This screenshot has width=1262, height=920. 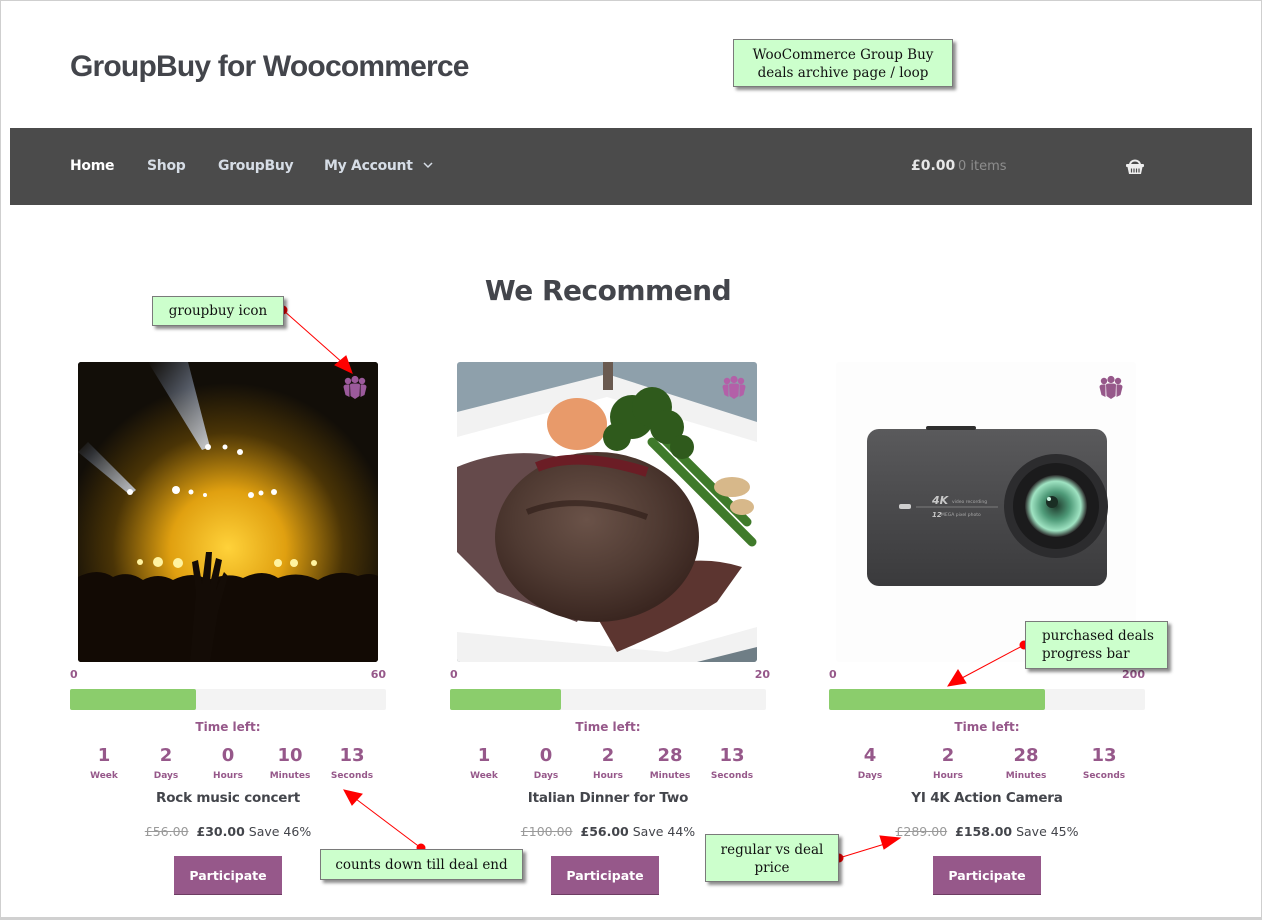 What do you see at coordinates (961, 515) in the screenshot?
I see `camera-print-small: MEGA pixel photo` at bounding box center [961, 515].